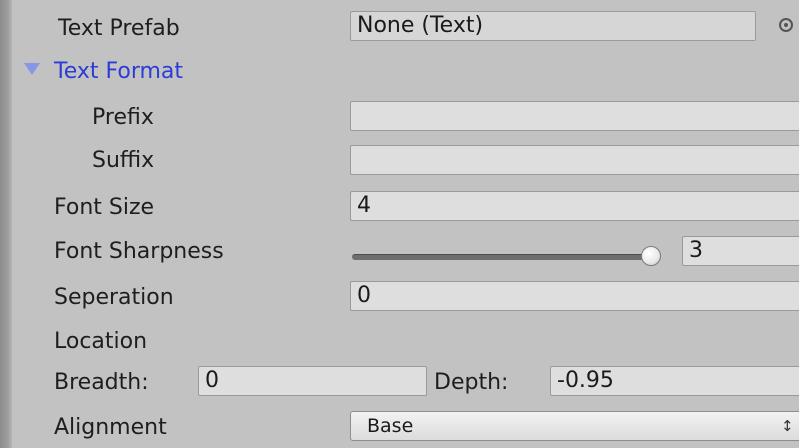  What do you see at coordinates (504, 257) in the screenshot?
I see `font-sharpness-slider-track` at bounding box center [504, 257].